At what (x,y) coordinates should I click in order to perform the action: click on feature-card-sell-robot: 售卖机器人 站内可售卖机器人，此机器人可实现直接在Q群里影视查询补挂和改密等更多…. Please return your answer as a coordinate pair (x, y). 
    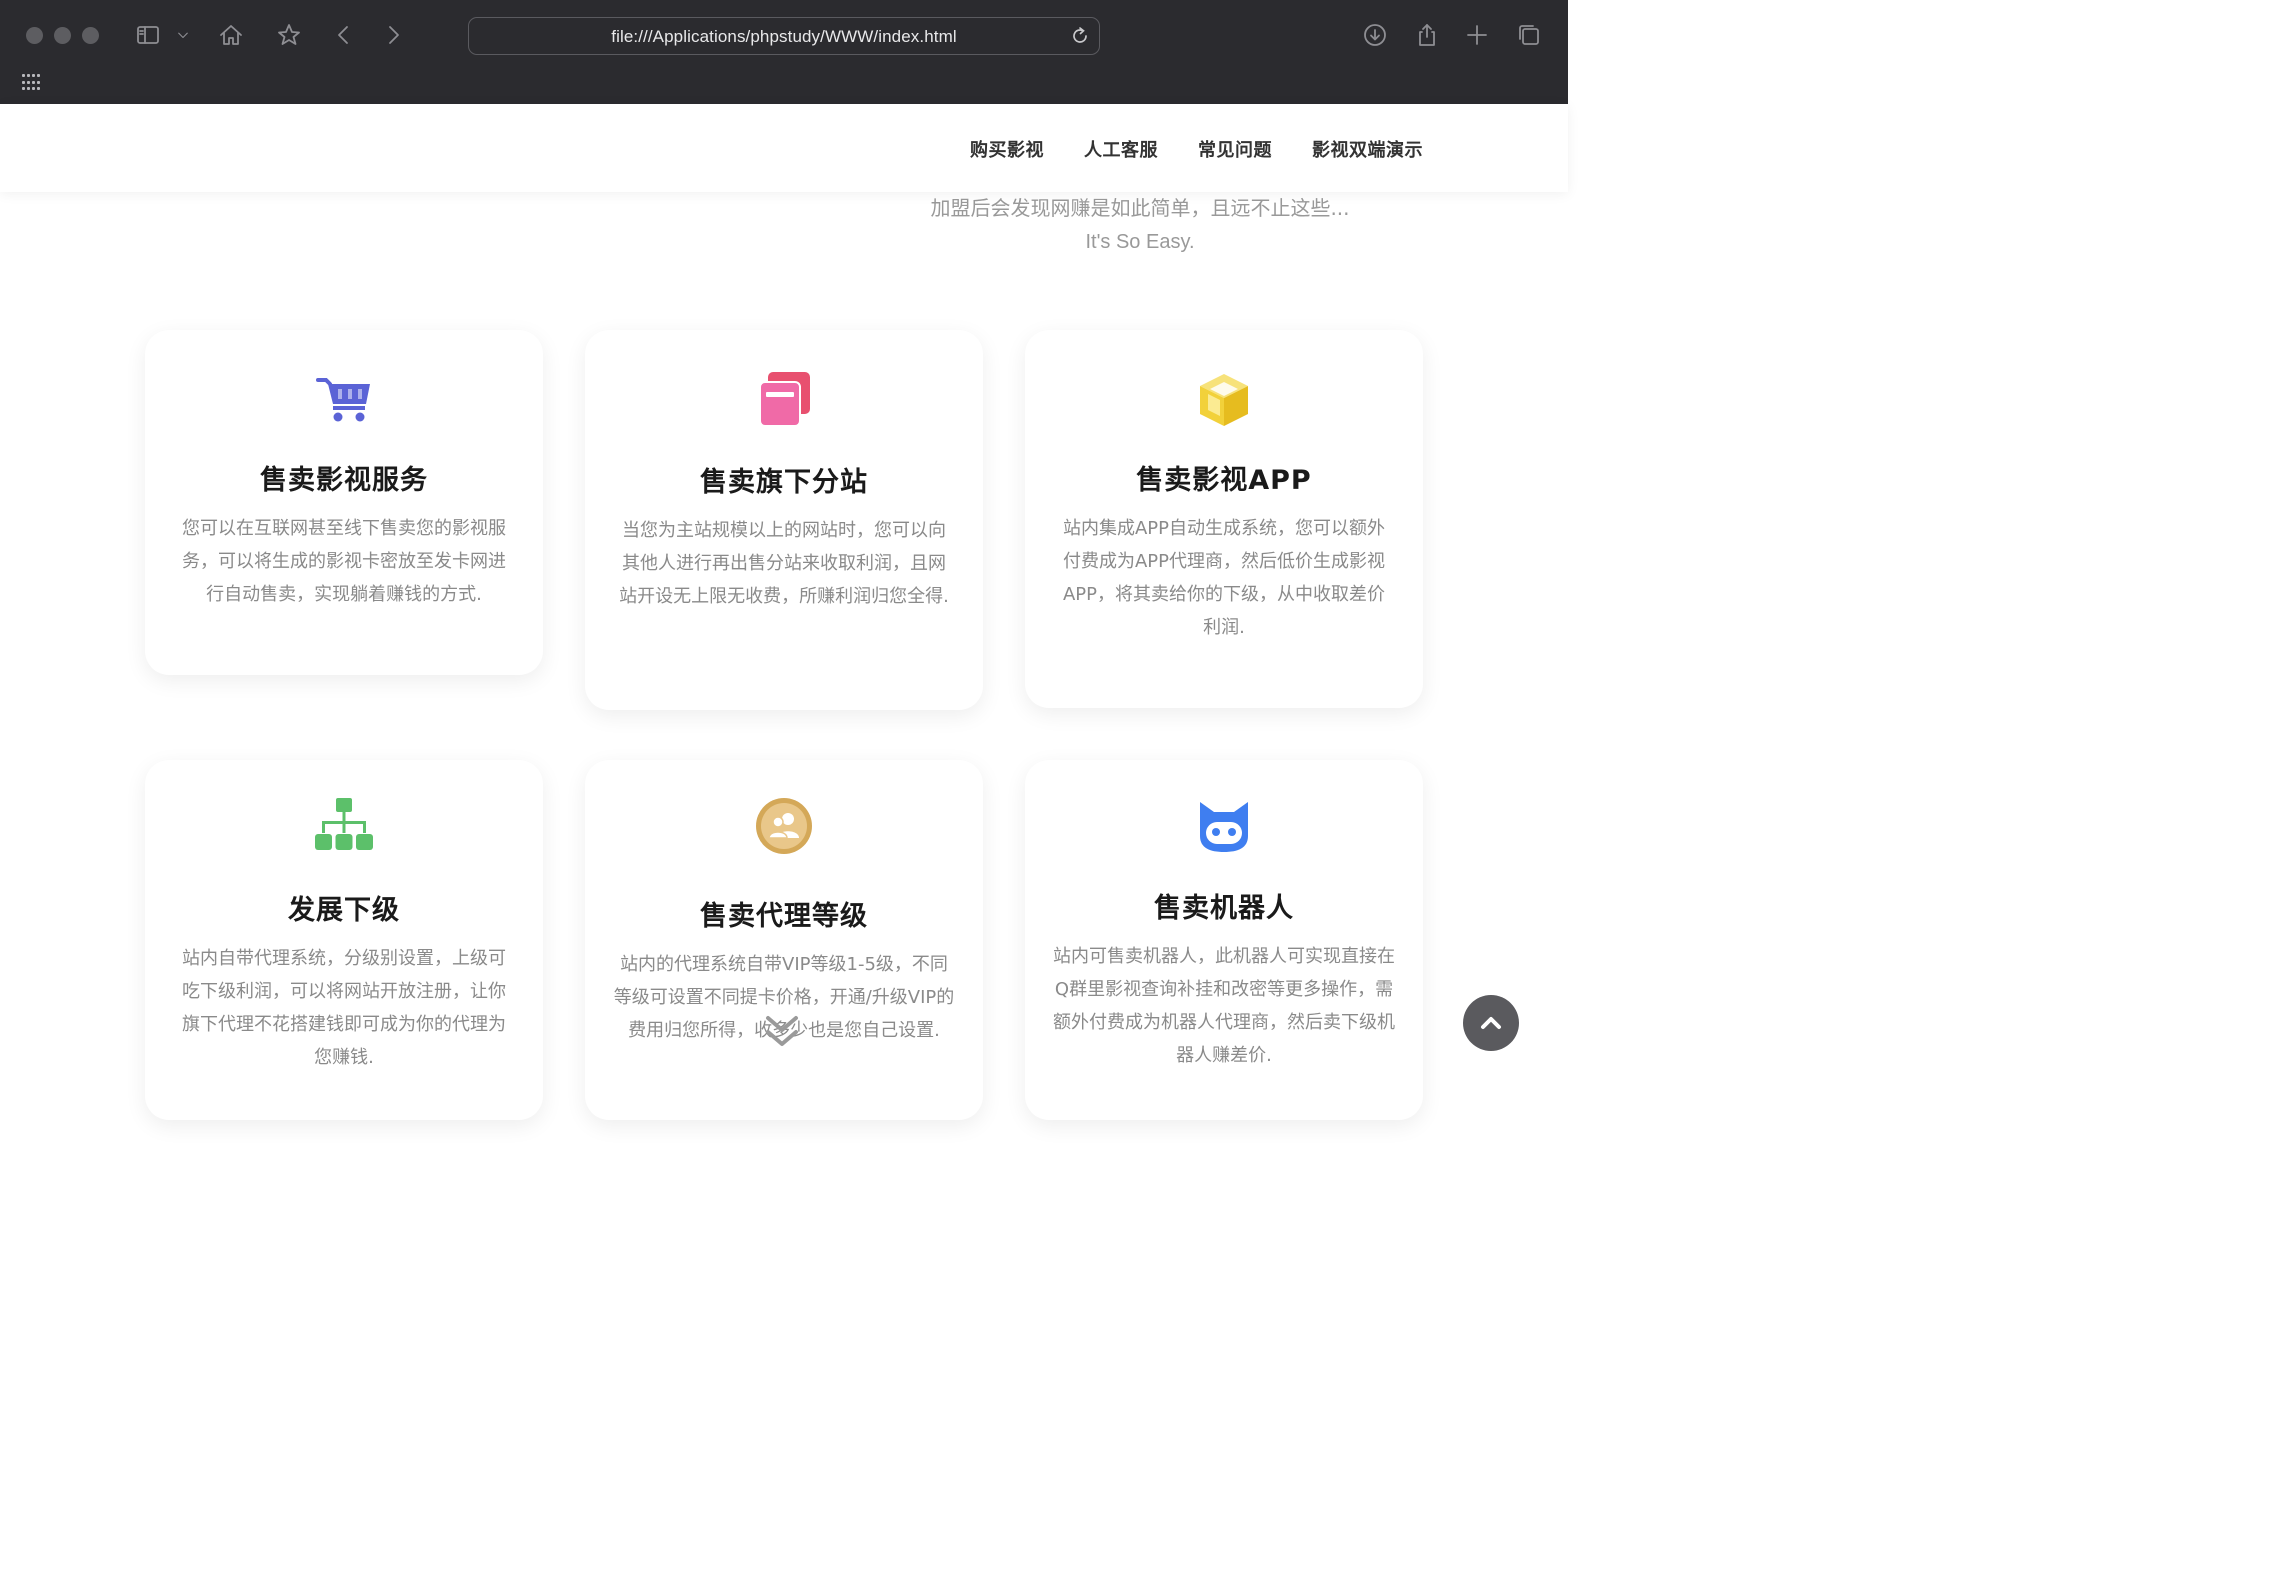
    Looking at the image, I should click on (1224, 940).